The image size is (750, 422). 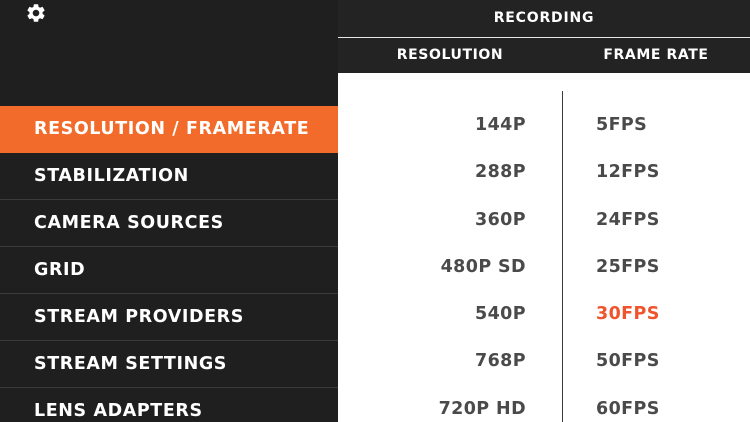 What do you see at coordinates (671, 361) in the screenshot?
I see `framerate-option: 50FPS` at bounding box center [671, 361].